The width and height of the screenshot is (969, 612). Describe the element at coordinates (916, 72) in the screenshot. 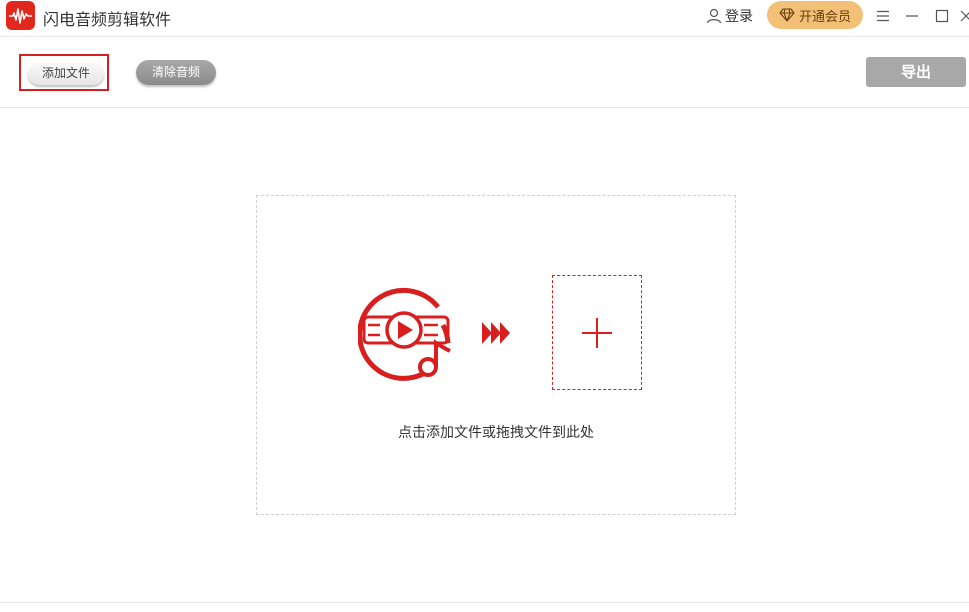

I see `export-button: 导出` at that location.